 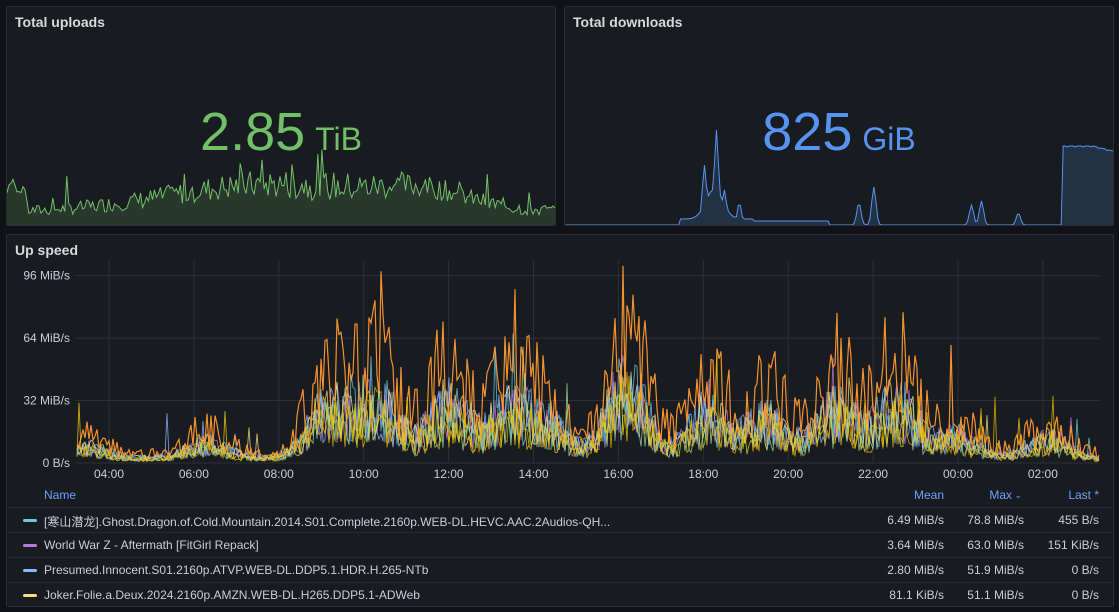 I want to click on legend-header: Name Mean Max ⌄ Last *, so click(x=560, y=497).